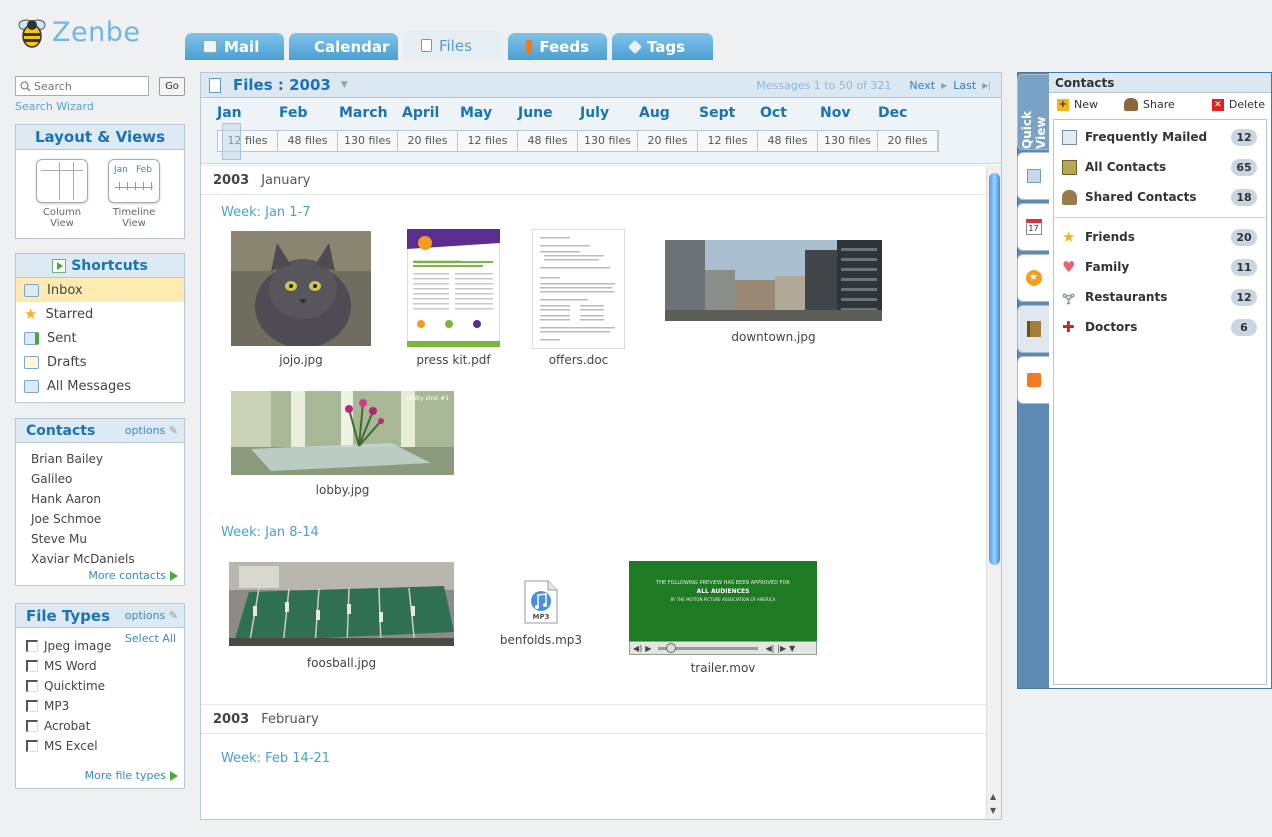 Image resolution: width=1272 pixels, height=837 pixels. I want to click on go-button: Go, so click(172, 86).